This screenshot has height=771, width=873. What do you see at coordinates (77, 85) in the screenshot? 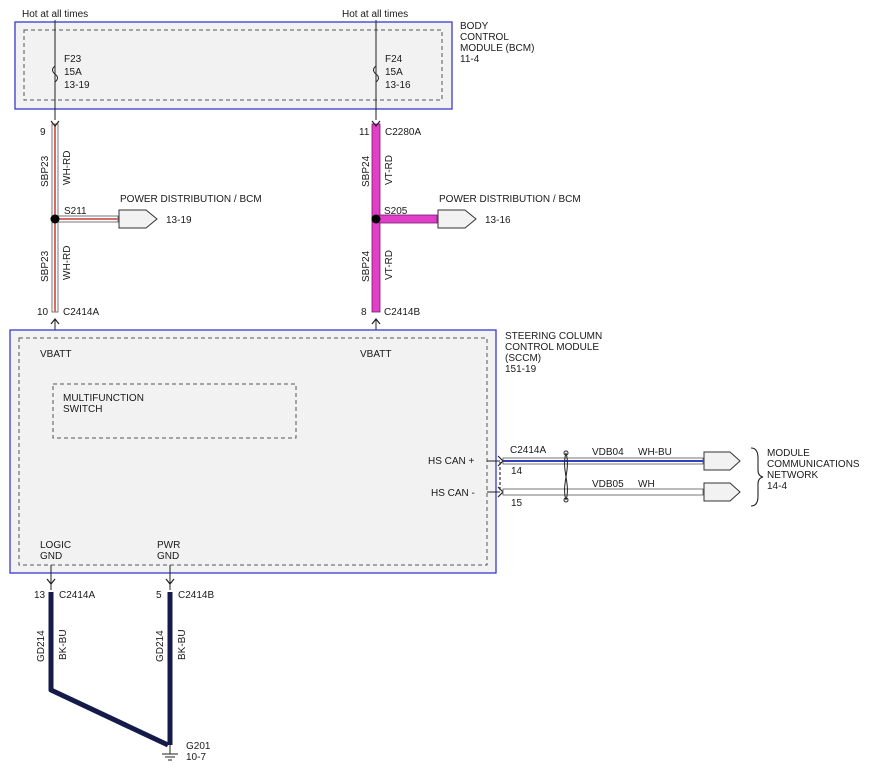
I see `fuse-f23-ref: 13-19` at bounding box center [77, 85].